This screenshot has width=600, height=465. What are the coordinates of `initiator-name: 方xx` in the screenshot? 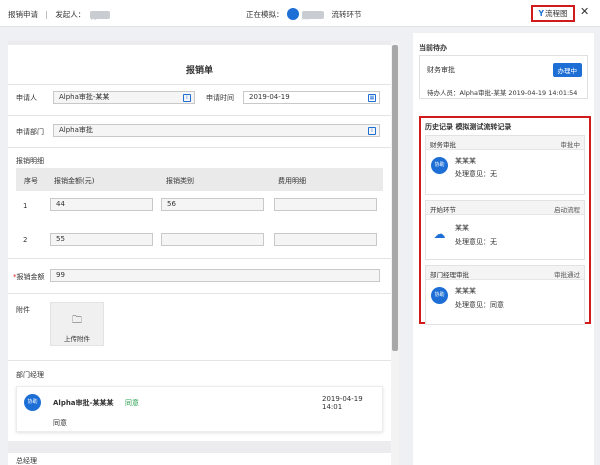 It's located at (100, 16).